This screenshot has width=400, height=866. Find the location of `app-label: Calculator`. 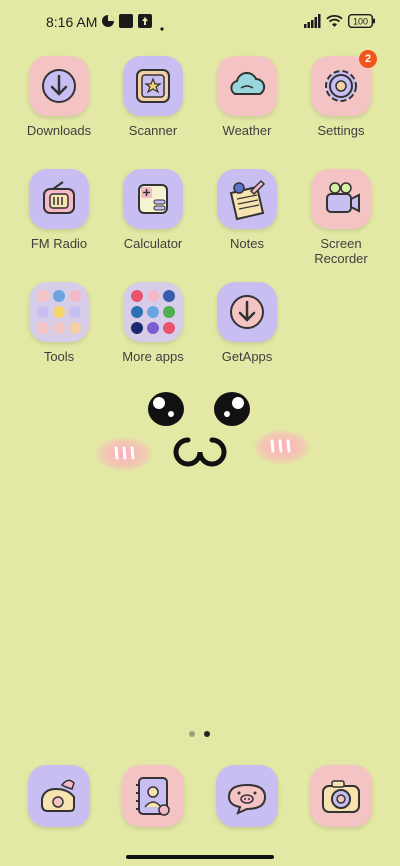

app-label: Calculator is located at coordinates (153, 243).